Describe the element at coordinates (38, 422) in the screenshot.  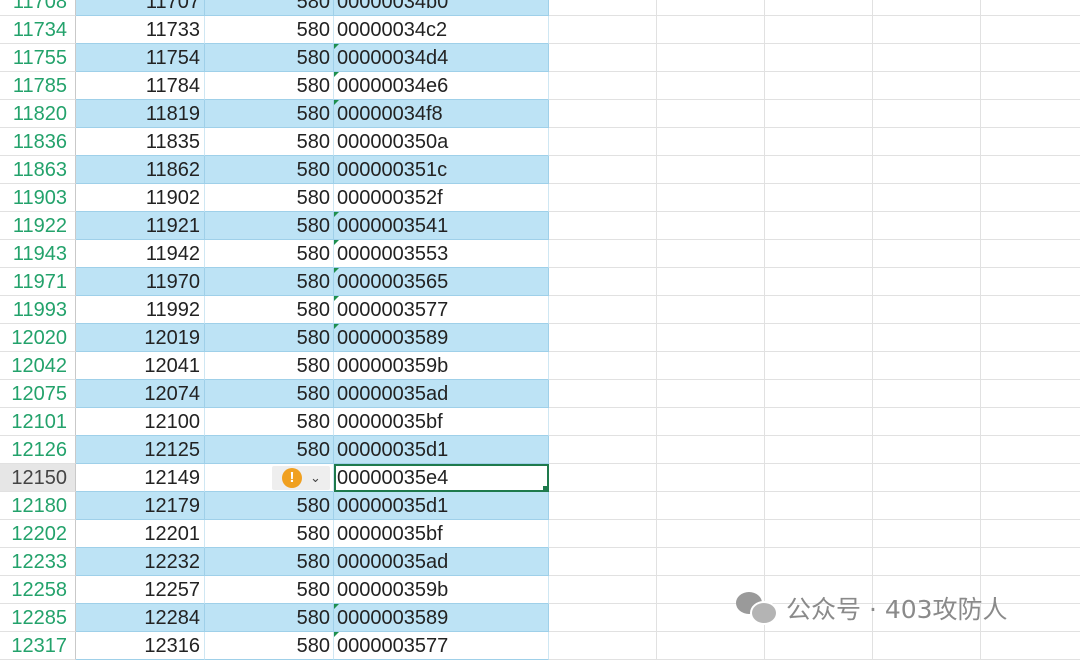
I see `row-header: 12101` at that location.